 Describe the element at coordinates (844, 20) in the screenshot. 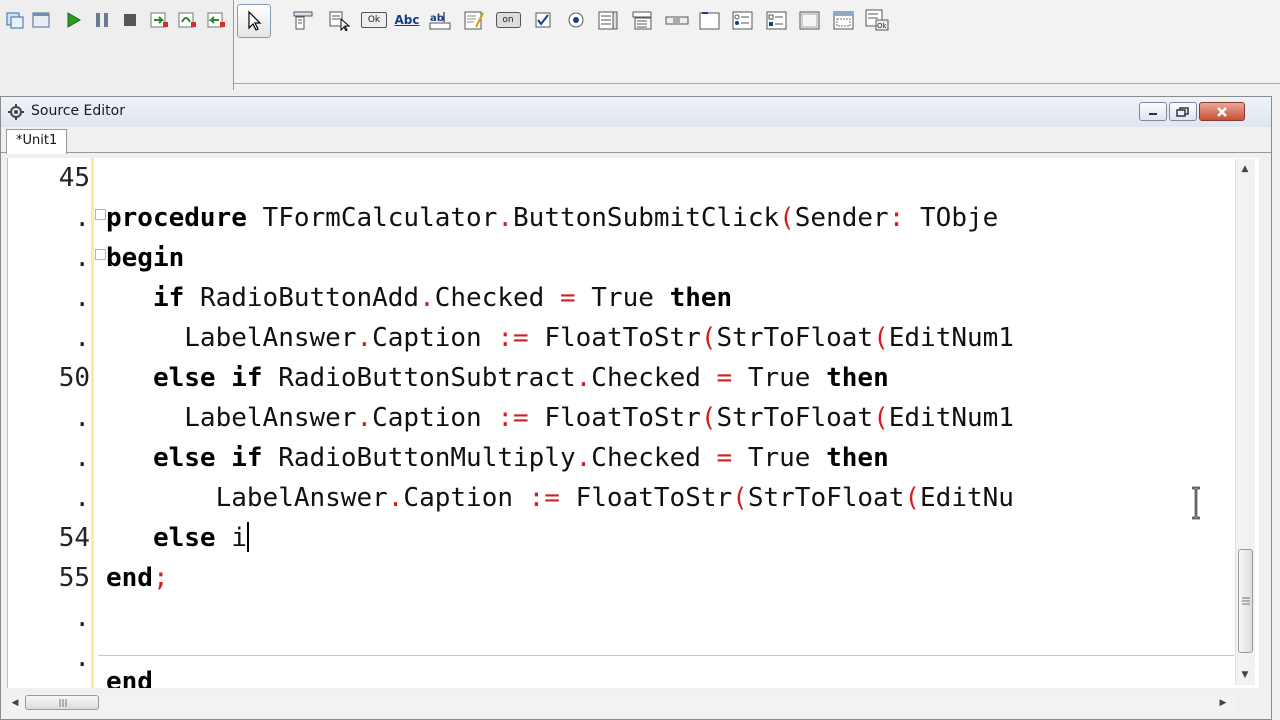

I see `tframe-component` at that location.